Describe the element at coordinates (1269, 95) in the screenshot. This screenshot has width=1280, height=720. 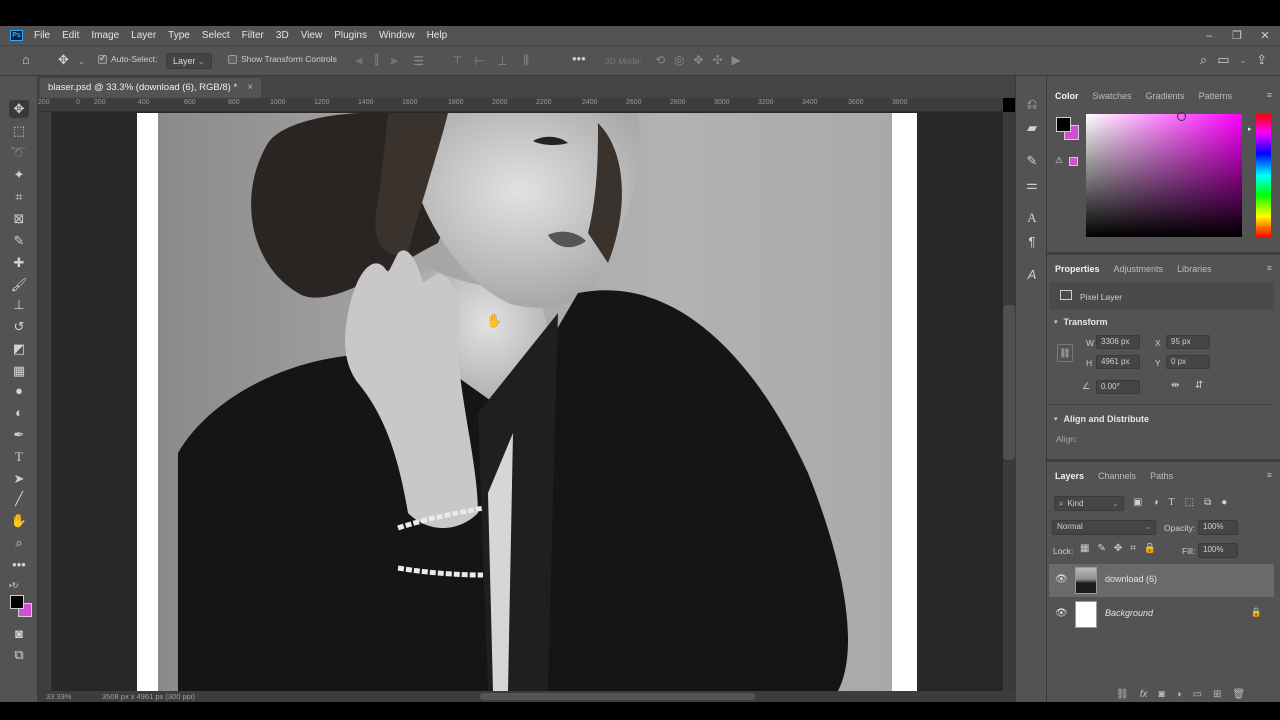
I see `color-panel-menu-icon: ≡` at that location.